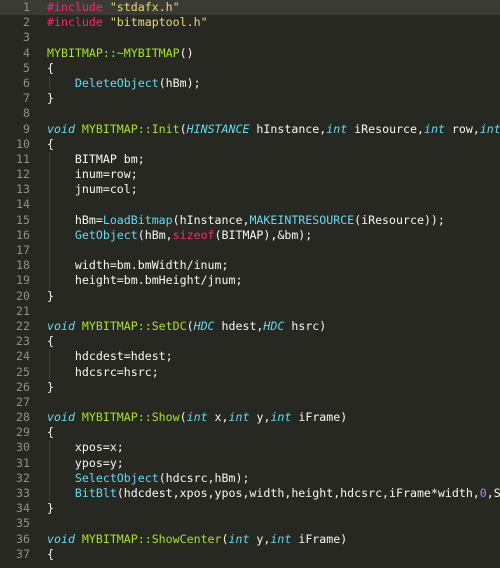 Image resolution: width=500 pixels, height=568 pixels. I want to click on code-text: }, so click(50, 508).